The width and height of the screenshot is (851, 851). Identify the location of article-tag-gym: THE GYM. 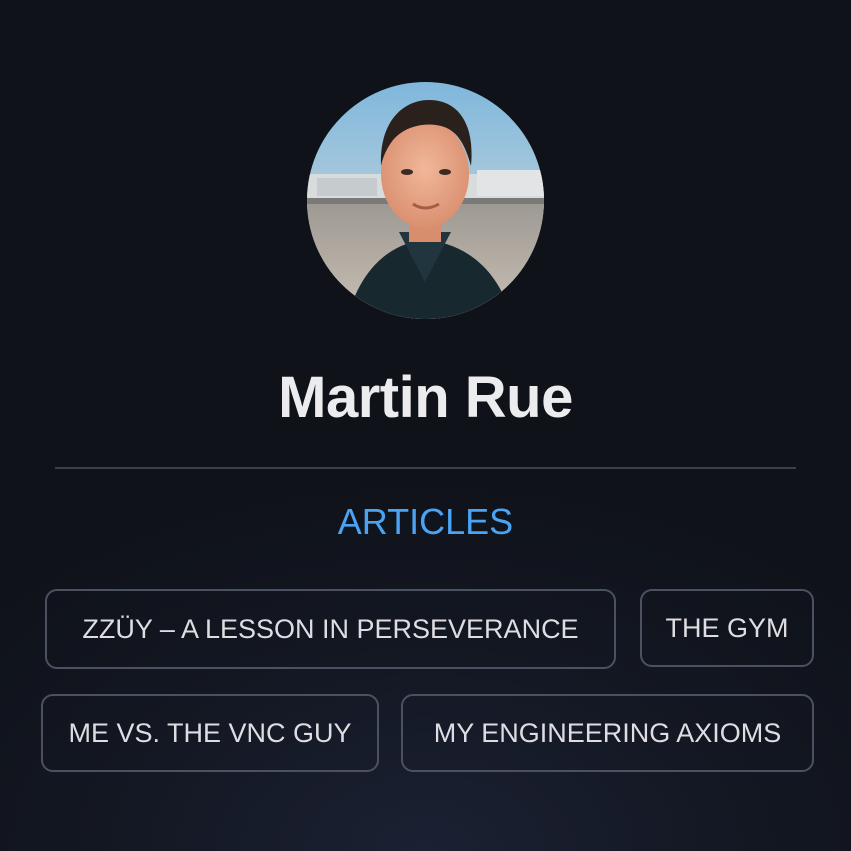
(727, 628).